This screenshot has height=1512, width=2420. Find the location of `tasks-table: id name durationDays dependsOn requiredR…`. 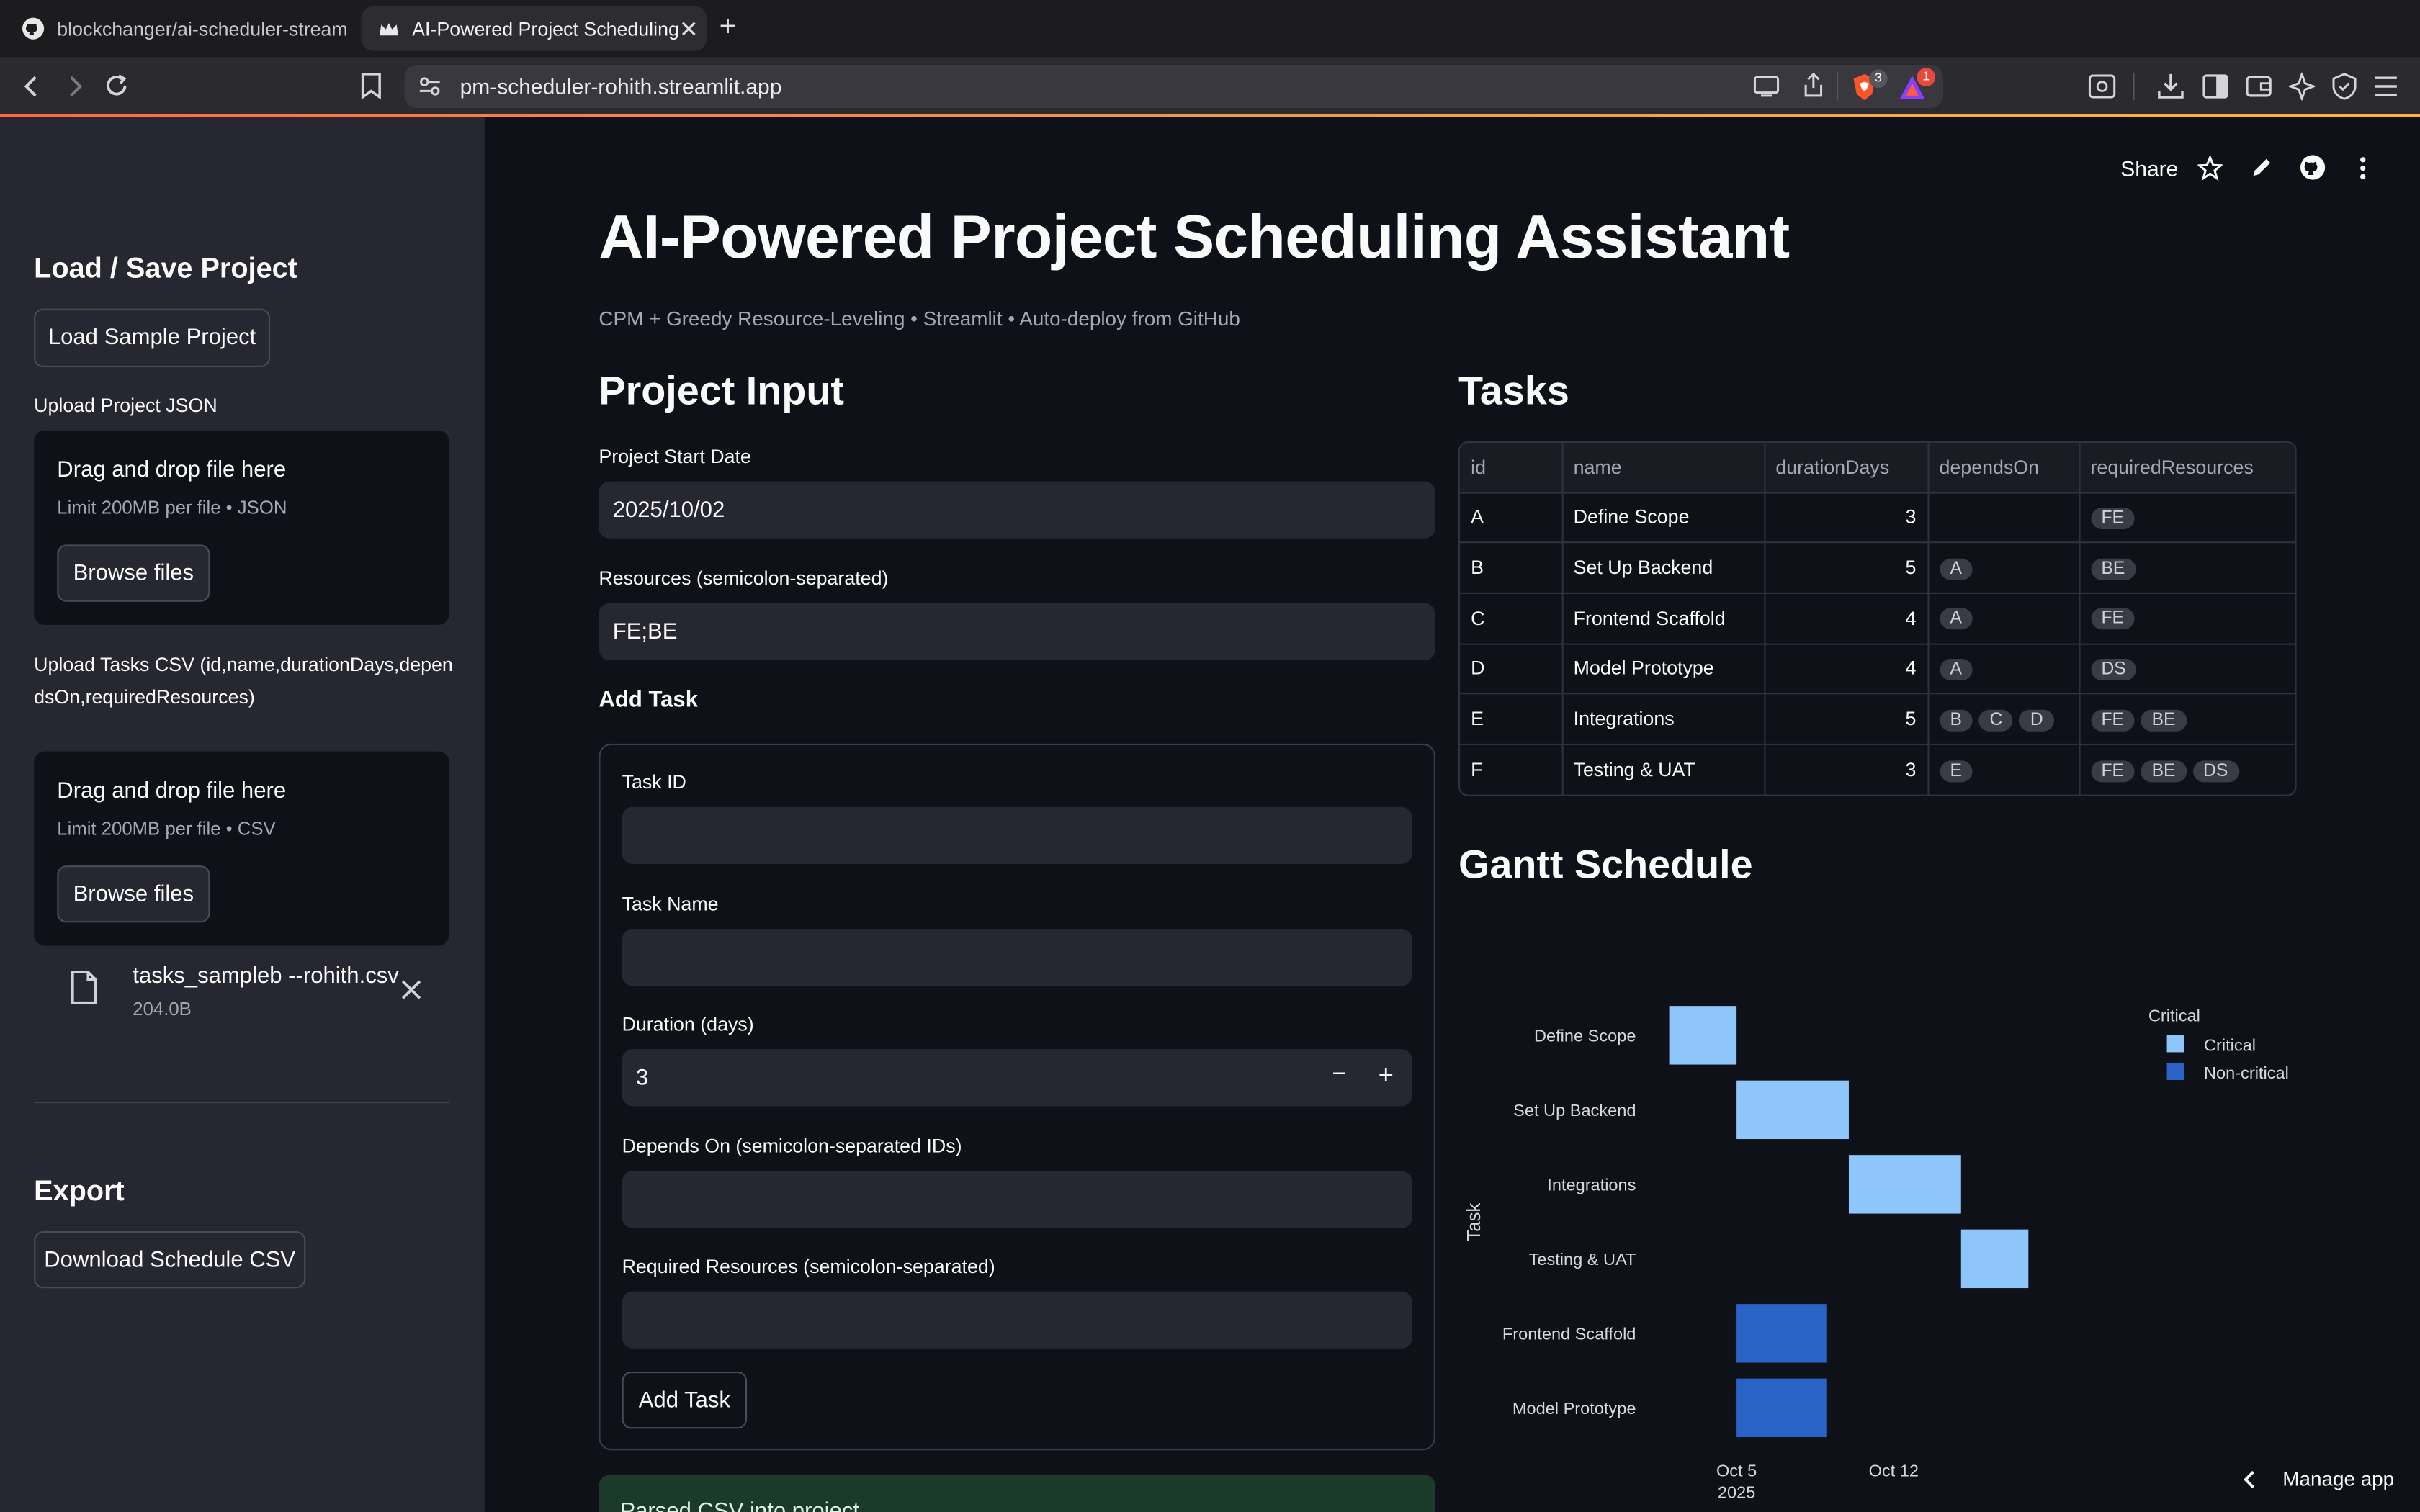

tasks-table: id name durationDays dependsOn requiredR… is located at coordinates (1878, 618).